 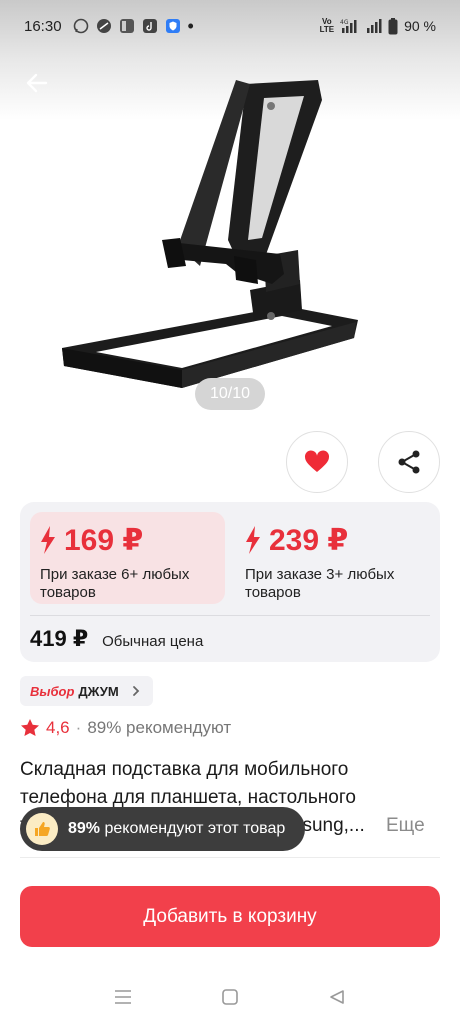 I want to click on heart-icon, so click(x=317, y=461).